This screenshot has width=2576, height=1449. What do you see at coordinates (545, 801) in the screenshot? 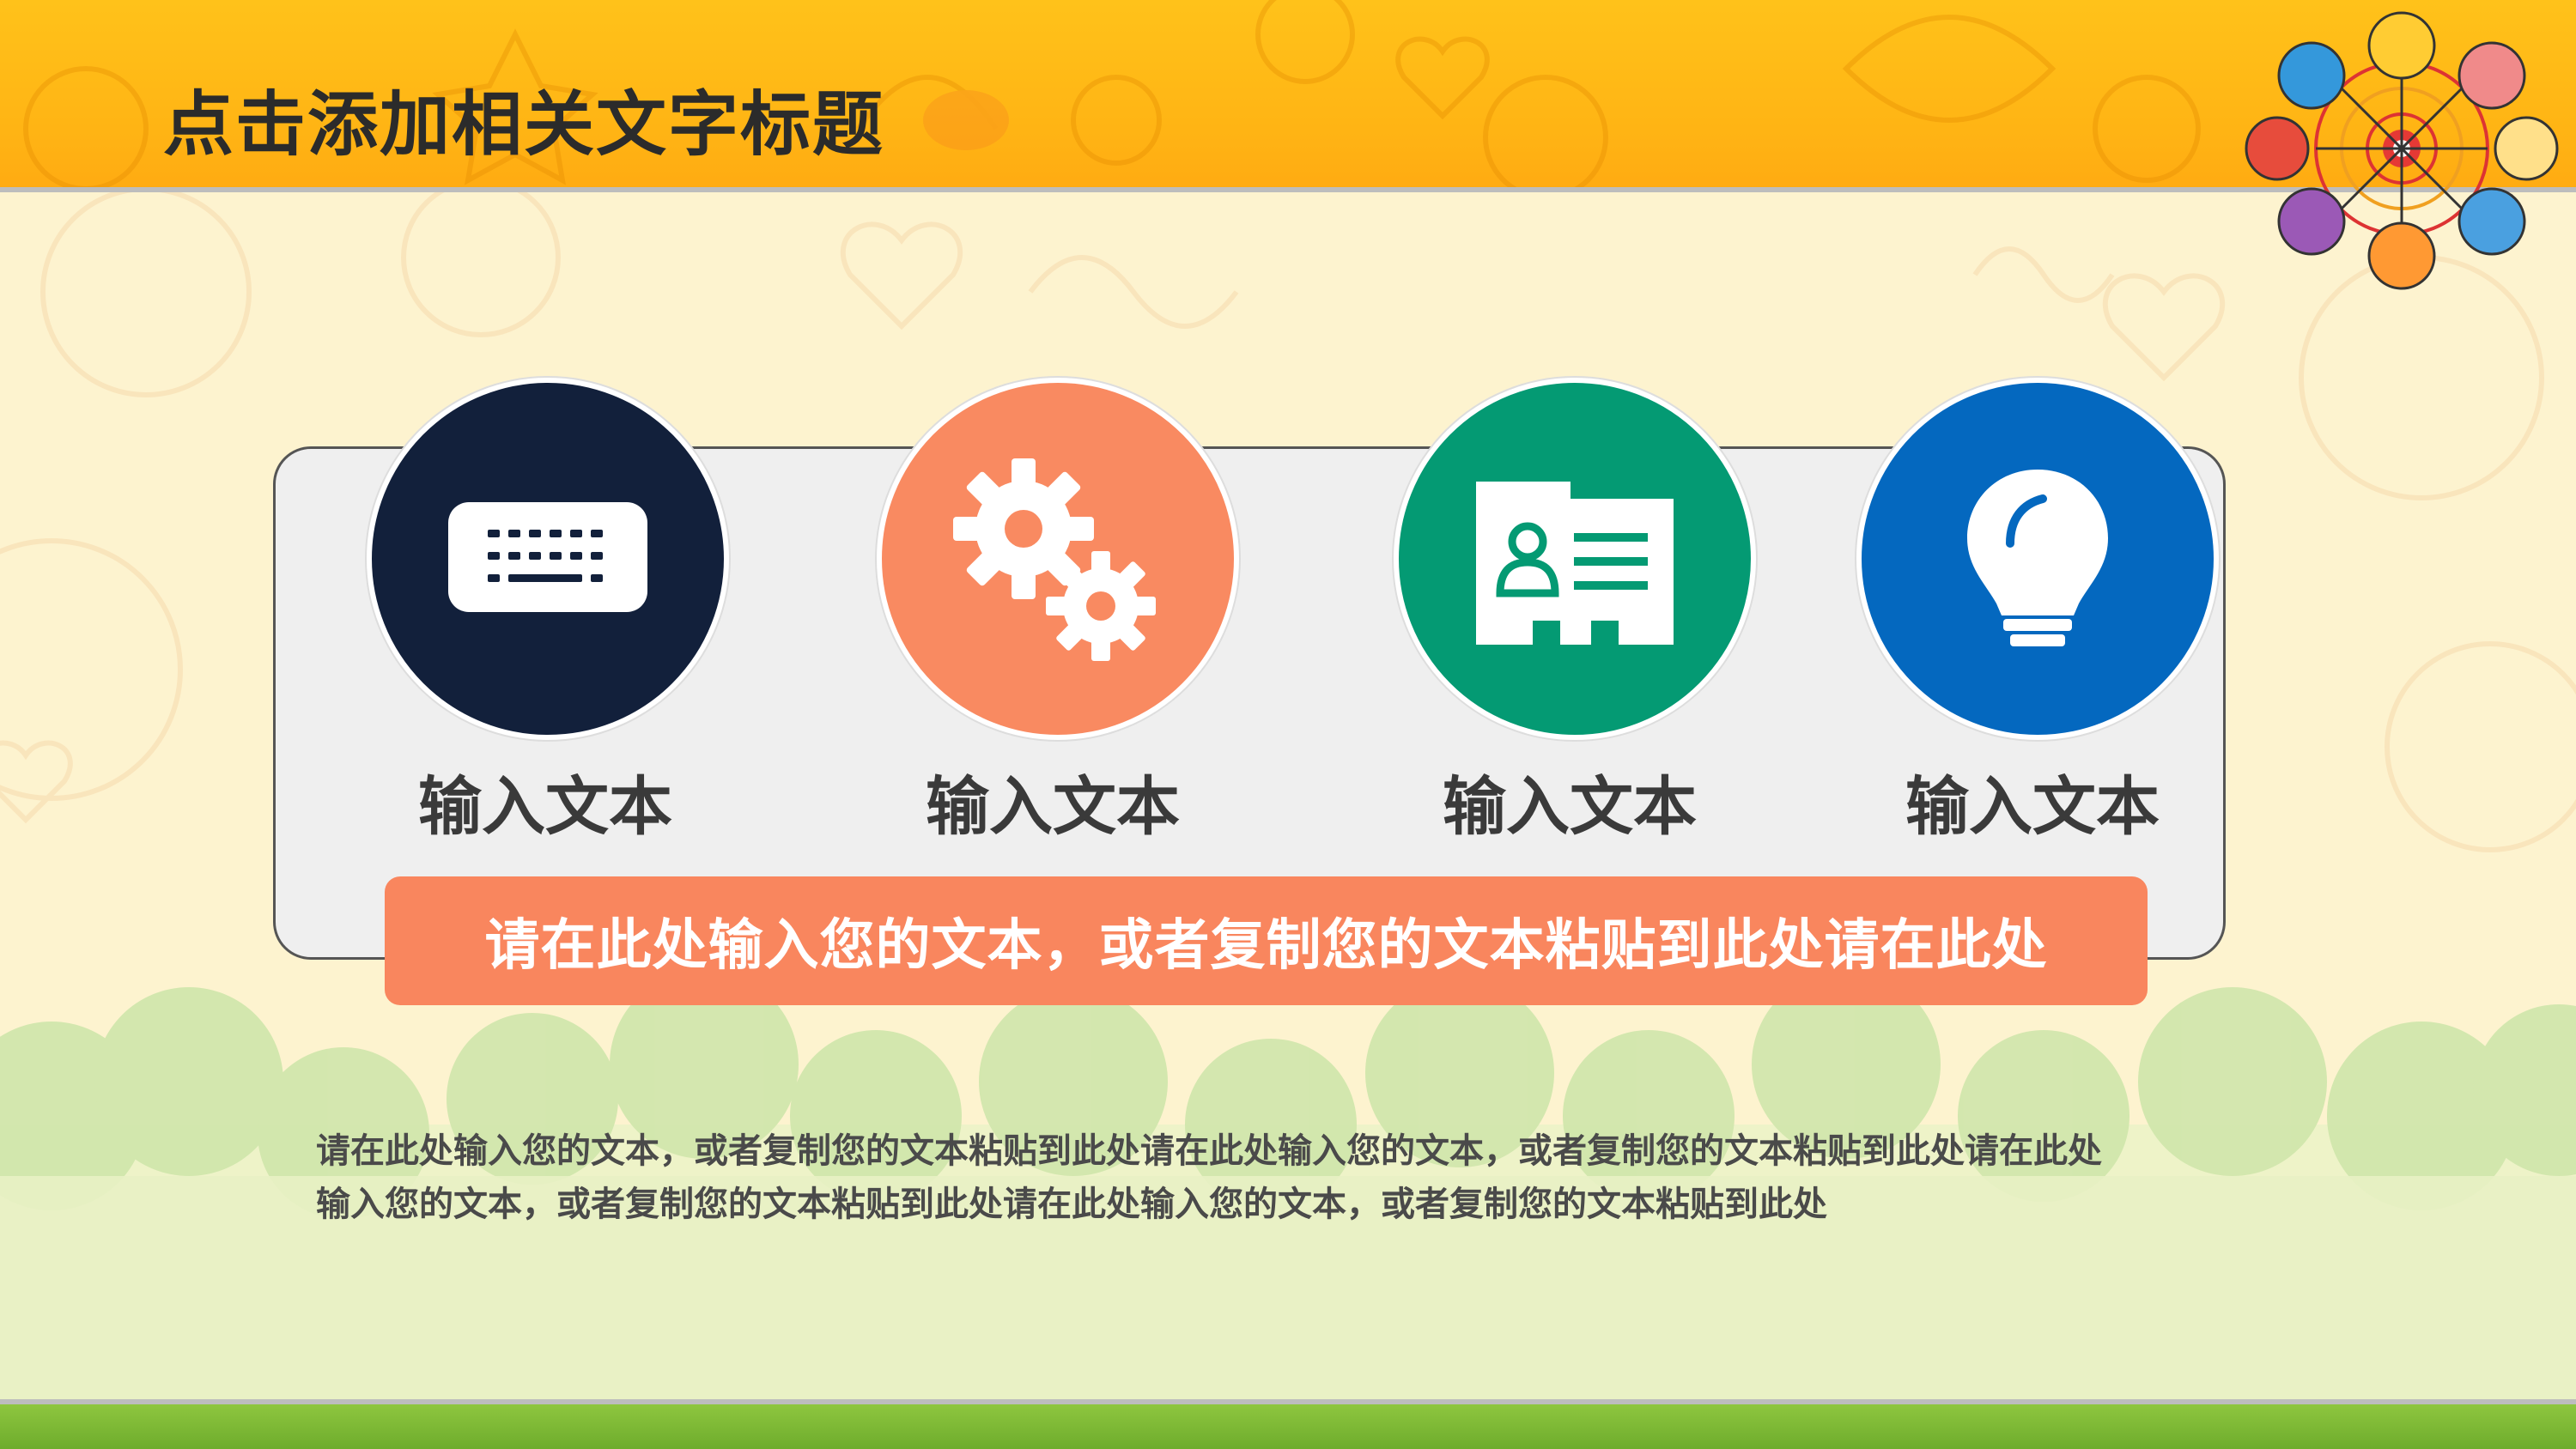
I see `feature-label-1: 输入文本` at bounding box center [545, 801].